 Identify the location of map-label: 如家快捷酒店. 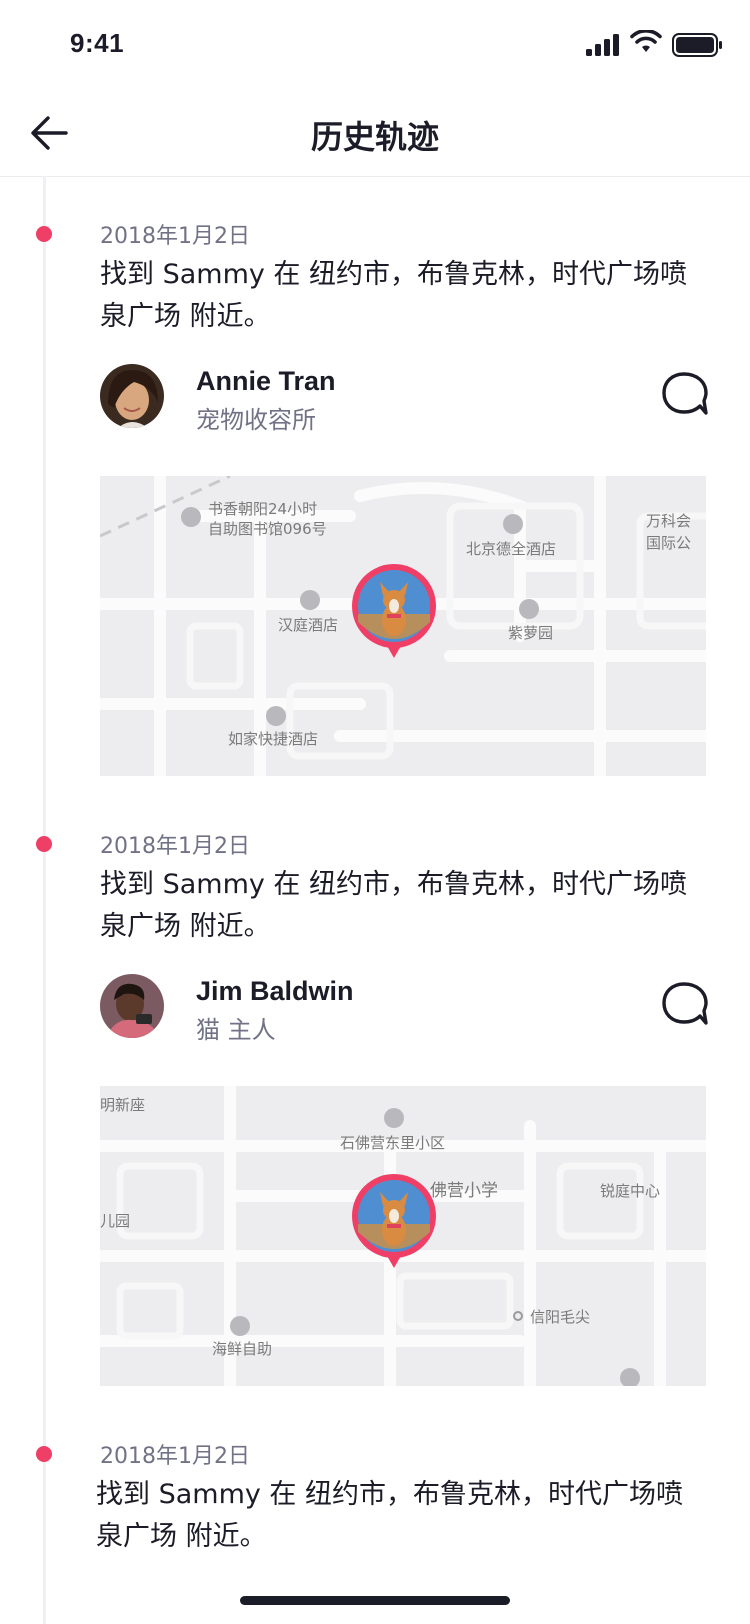
(273, 739).